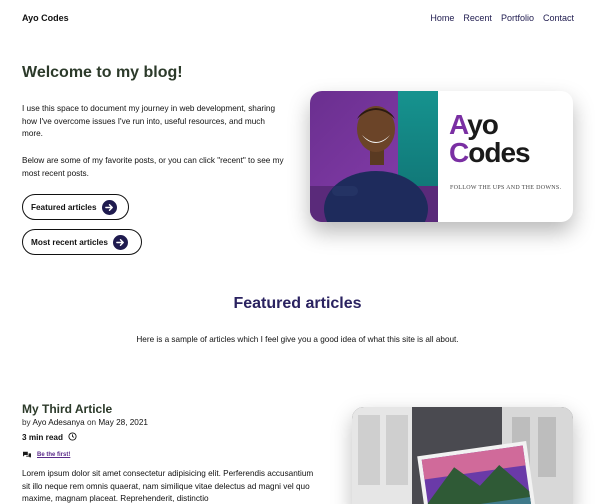 This screenshot has width=595, height=504. What do you see at coordinates (490, 138) in the screenshot?
I see `card-brand-logo: Ayo Codes` at bounding box center [490, 138].